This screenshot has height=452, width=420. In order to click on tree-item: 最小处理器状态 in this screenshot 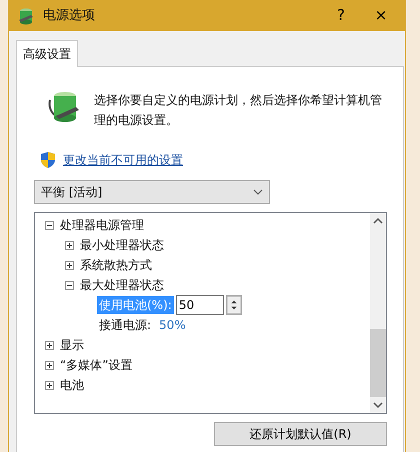, I will do `click(122, 245)`.